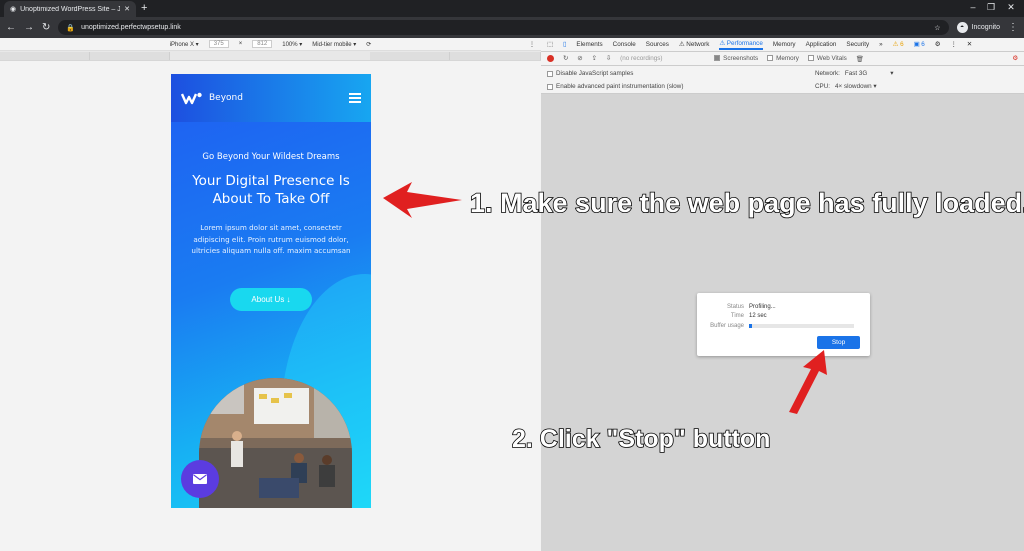 The height and width of the screenshot is (551, 1024). What do you see at coordinates (1013, 27) in the screenshot?
I see `menu-dots-icon: ⋮` at bounding box center [1013, 27].